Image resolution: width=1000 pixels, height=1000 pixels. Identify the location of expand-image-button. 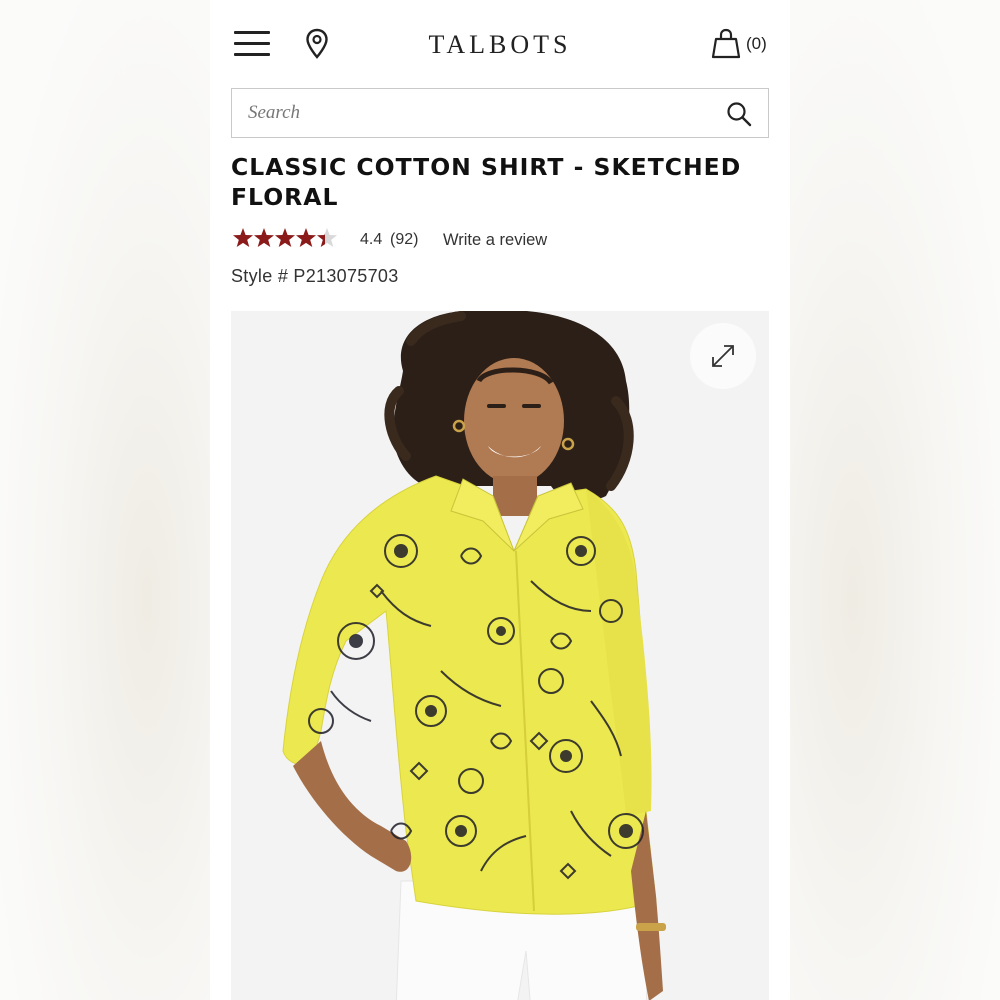
(723, 356).